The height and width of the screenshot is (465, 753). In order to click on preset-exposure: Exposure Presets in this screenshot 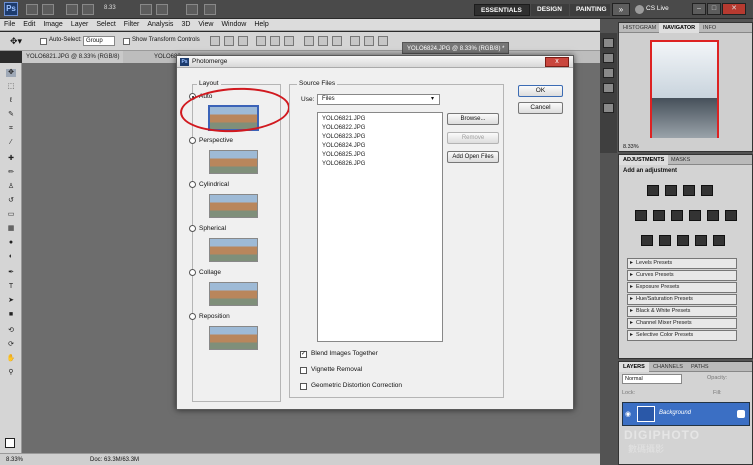, I will do `click(682, 287)`.